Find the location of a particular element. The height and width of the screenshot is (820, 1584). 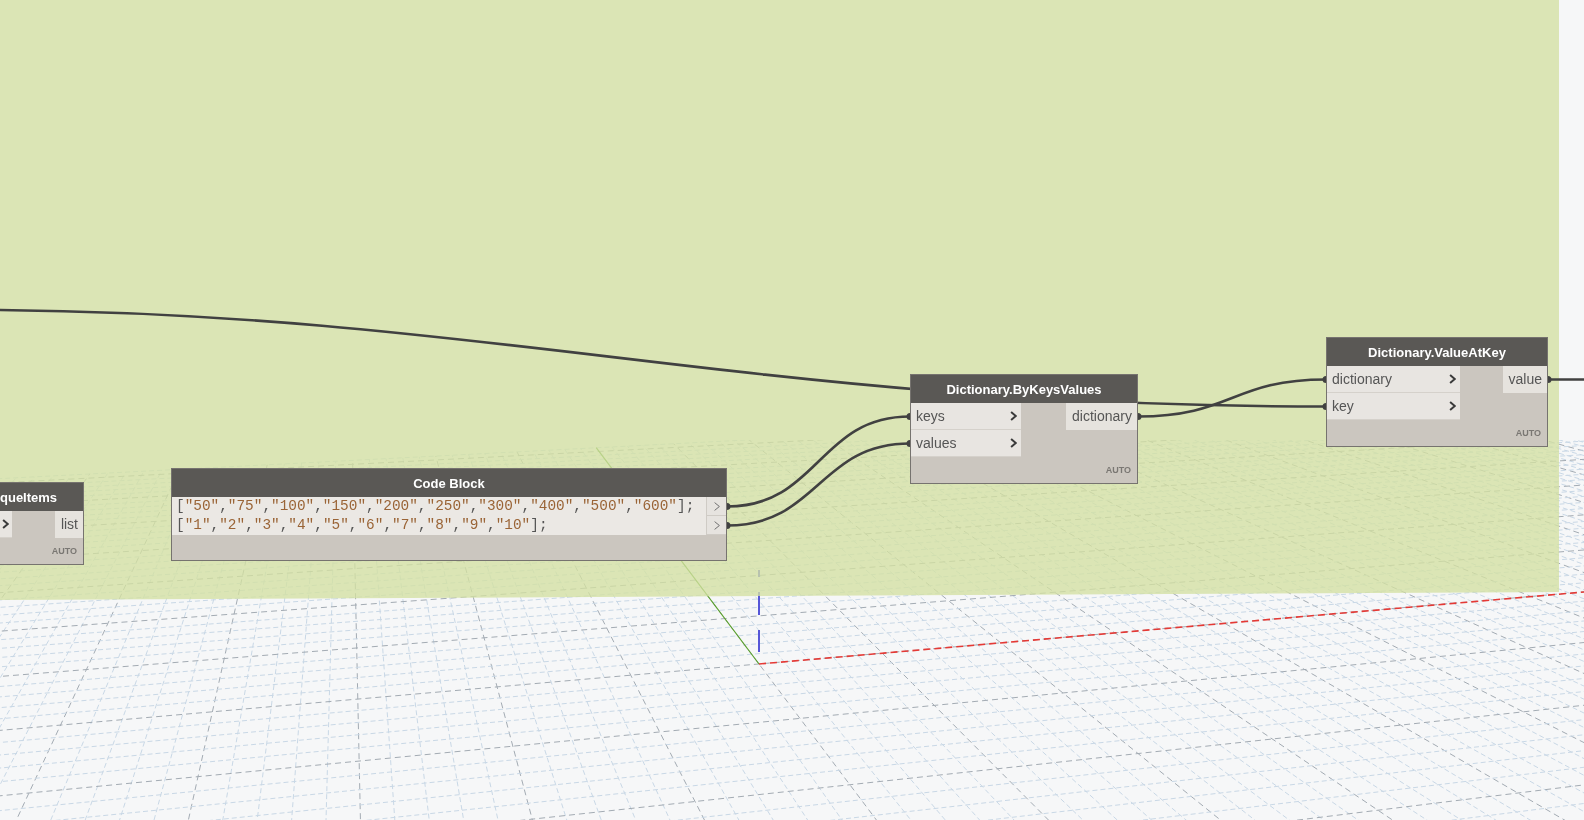

input-port: dictionary is located at coordinates (1393, 379).